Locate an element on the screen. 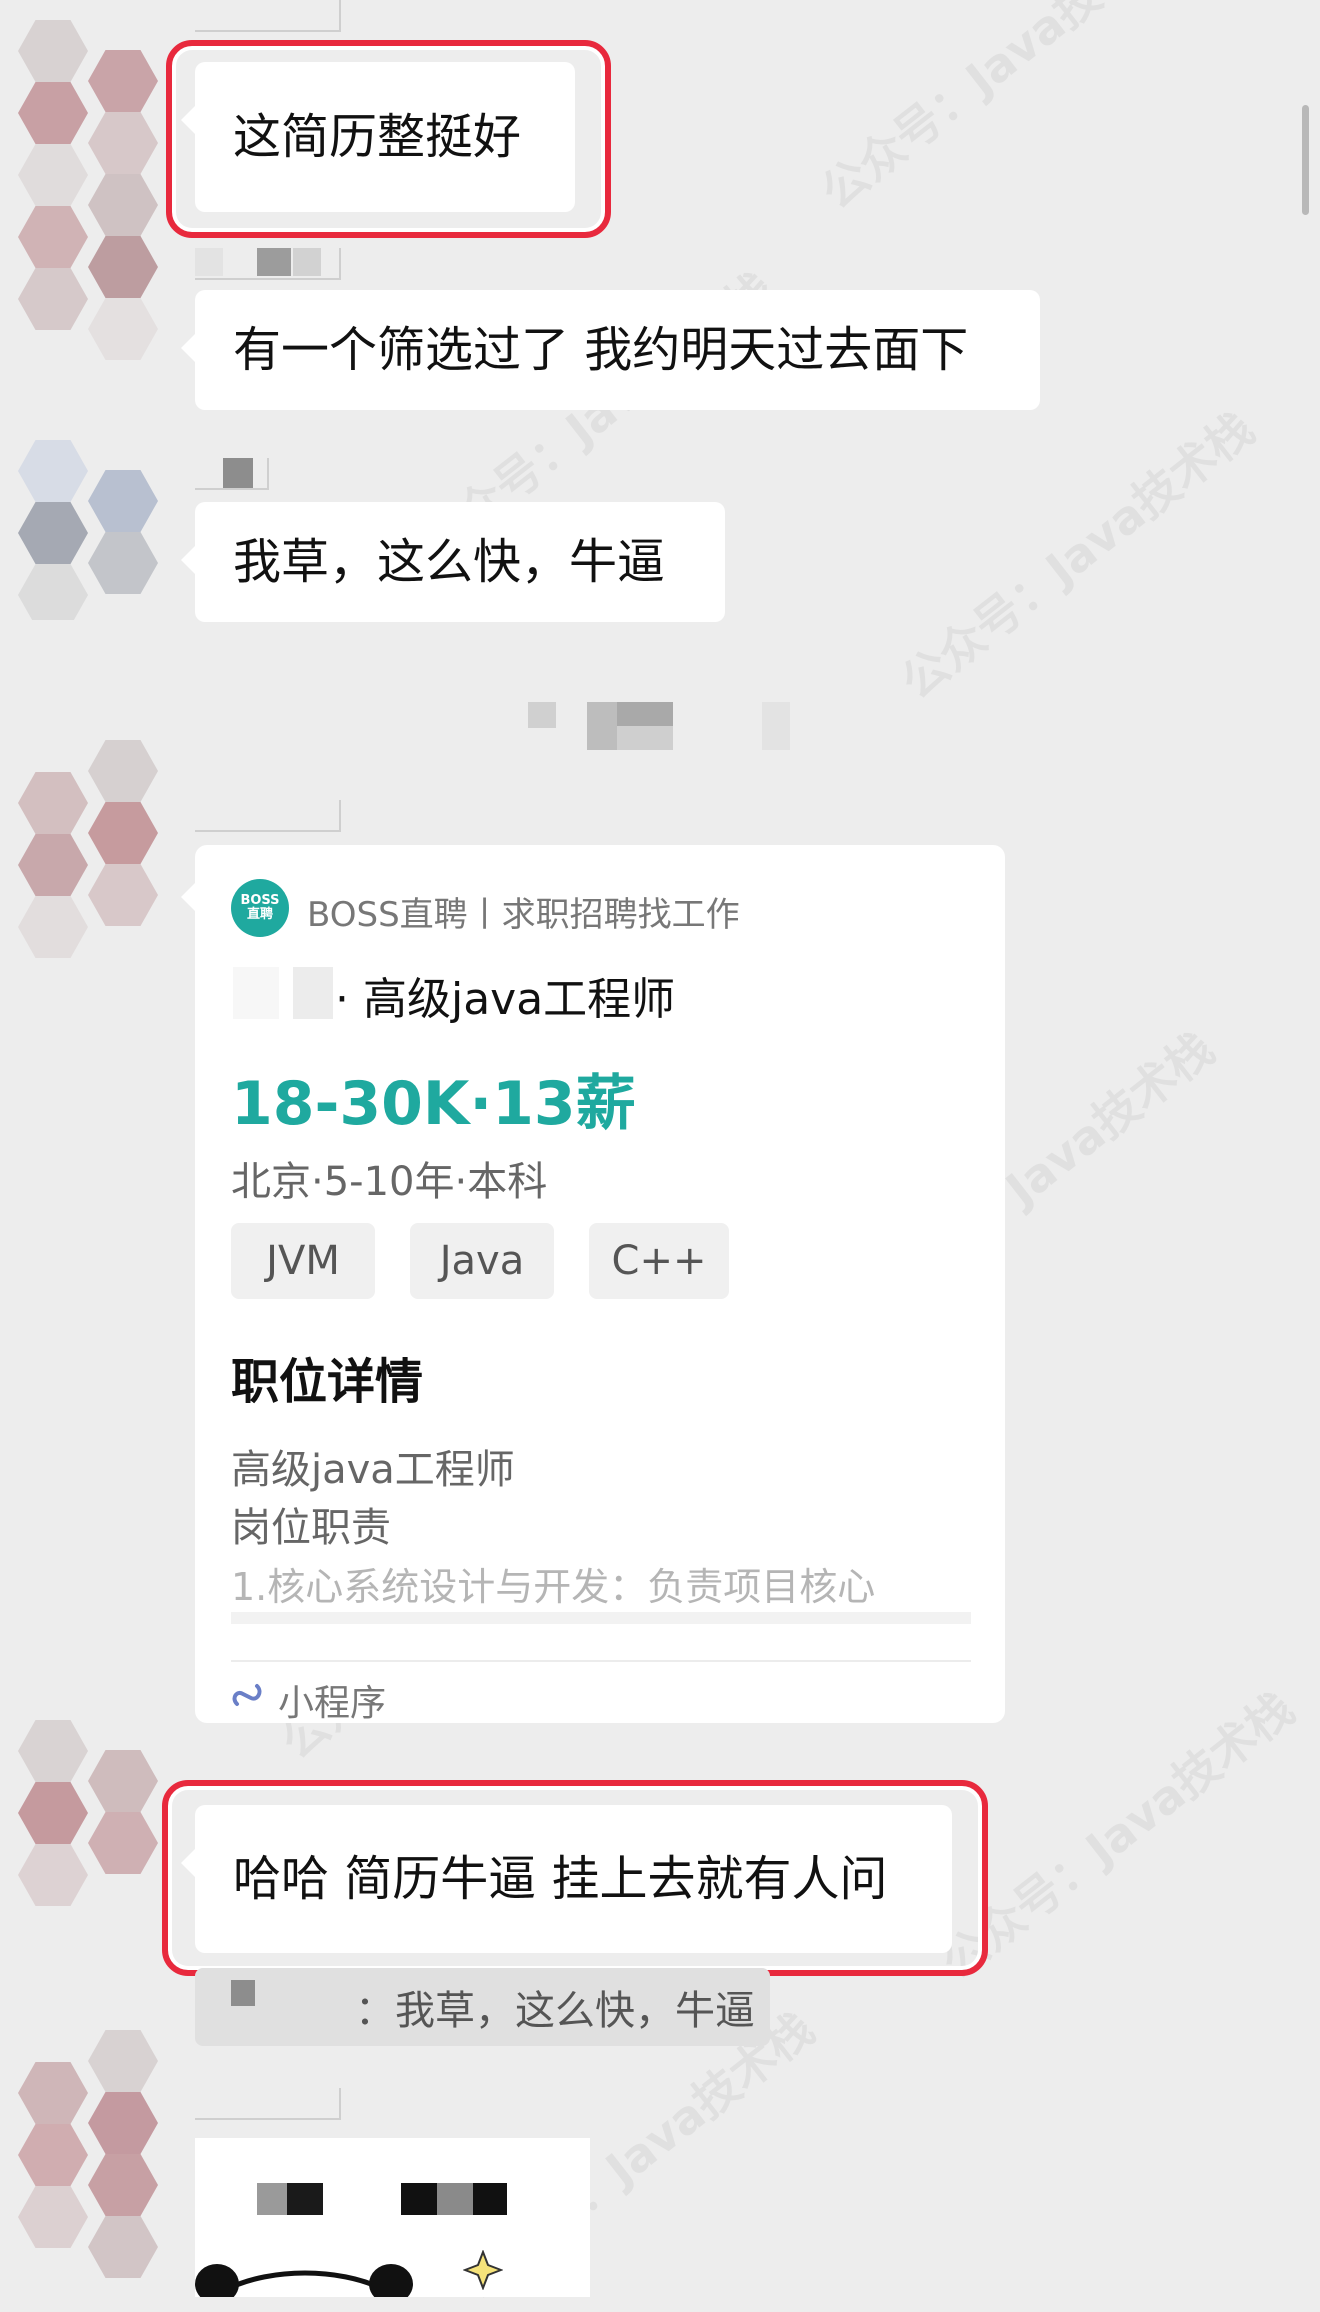  obscured-name is located at coordinates (243, 1993).